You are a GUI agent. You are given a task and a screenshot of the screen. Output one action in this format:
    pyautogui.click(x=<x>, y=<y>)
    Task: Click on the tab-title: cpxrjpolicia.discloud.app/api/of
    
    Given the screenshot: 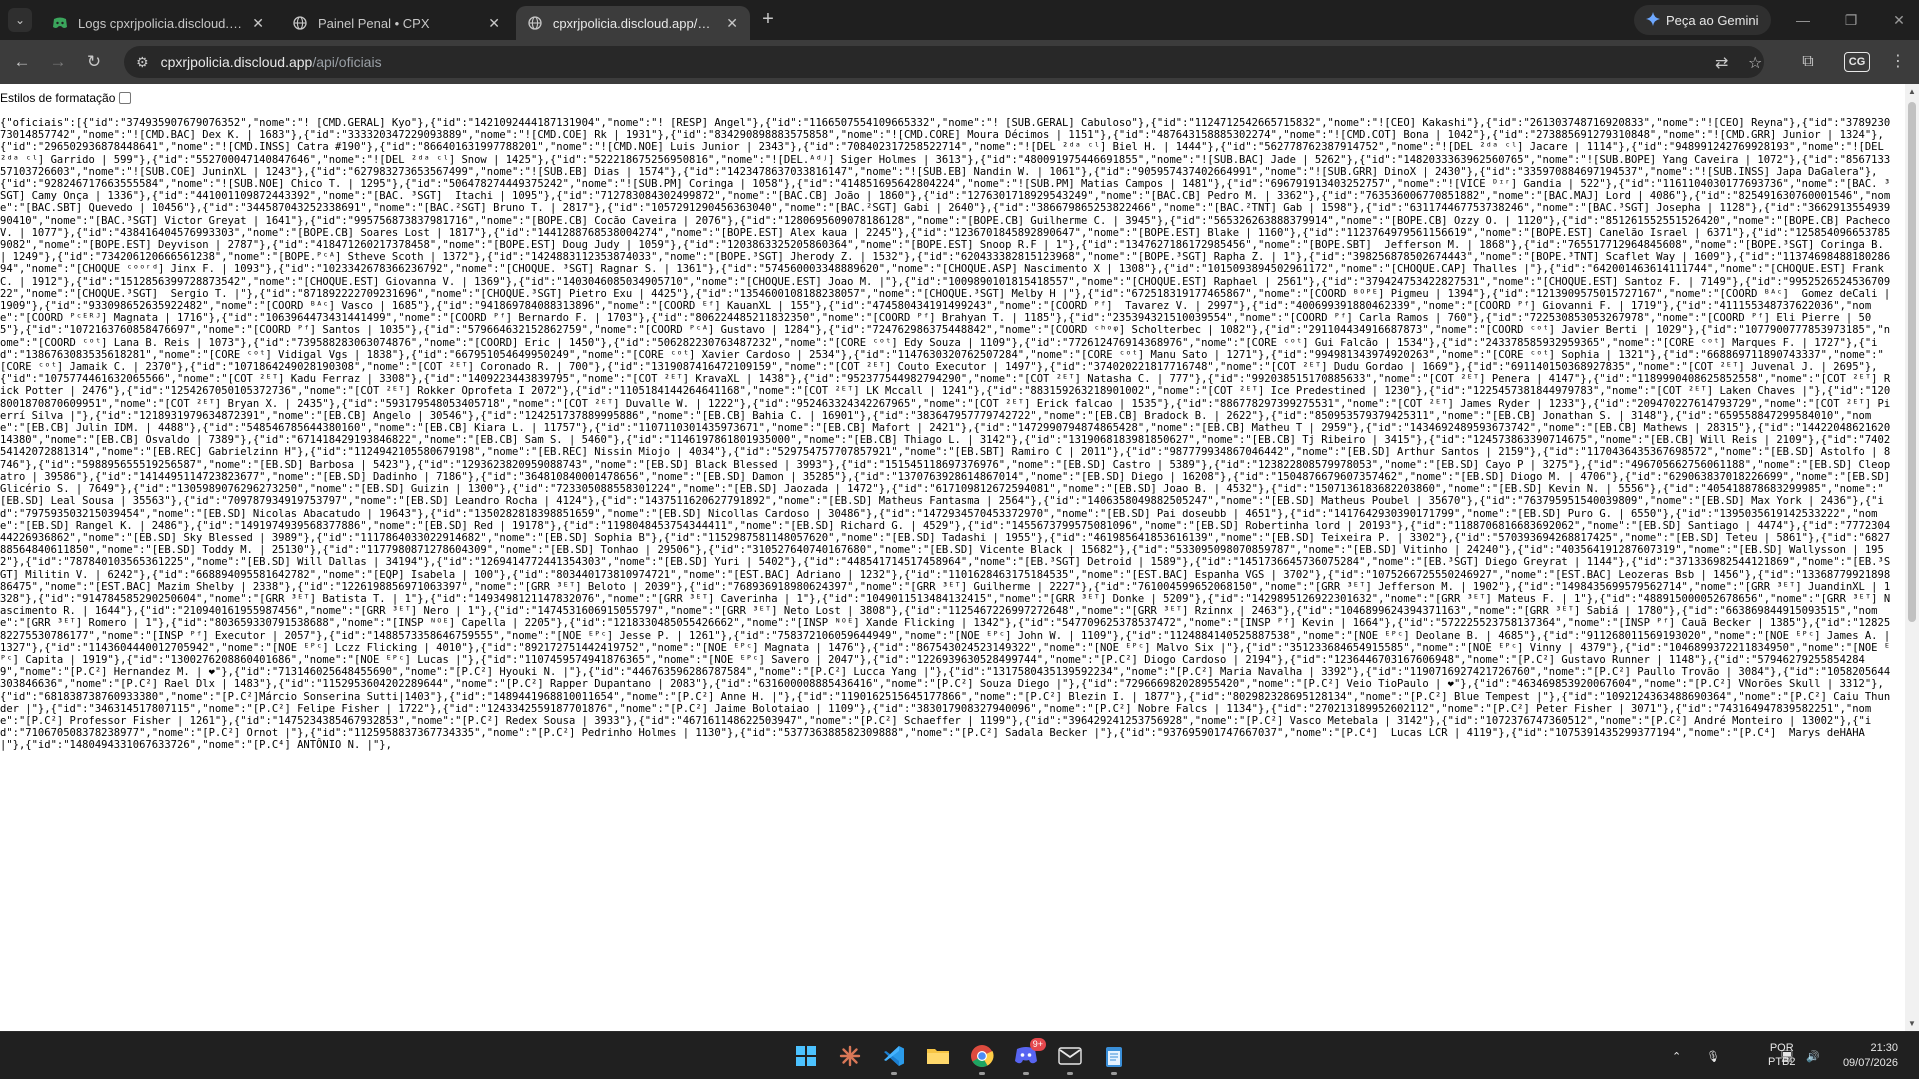 What is the action you would take?
    pyautogui.click(x=634, y=23)
    